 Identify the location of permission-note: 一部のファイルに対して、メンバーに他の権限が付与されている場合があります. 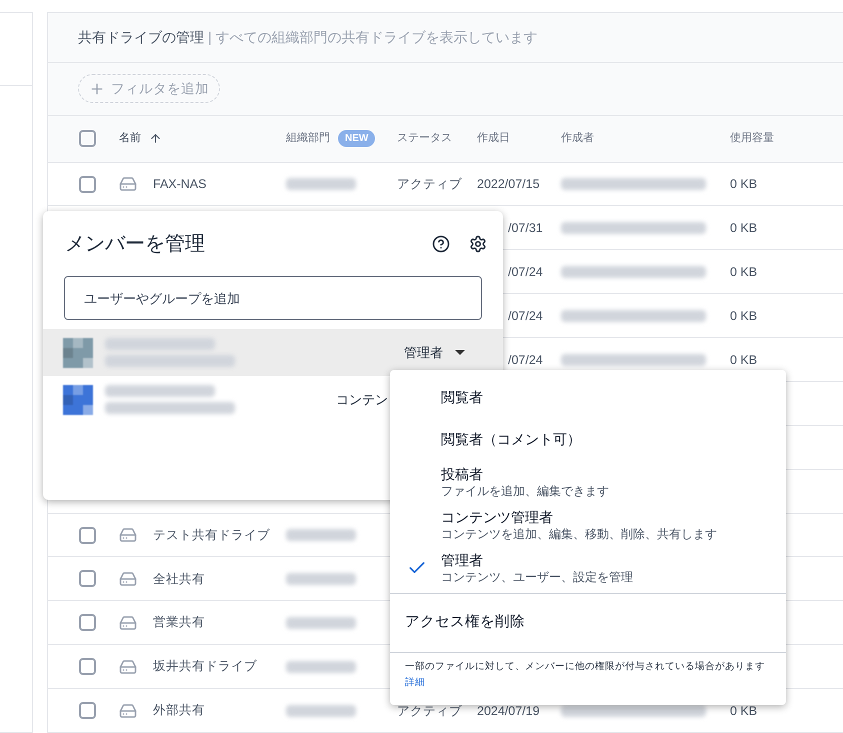
(585, 667).